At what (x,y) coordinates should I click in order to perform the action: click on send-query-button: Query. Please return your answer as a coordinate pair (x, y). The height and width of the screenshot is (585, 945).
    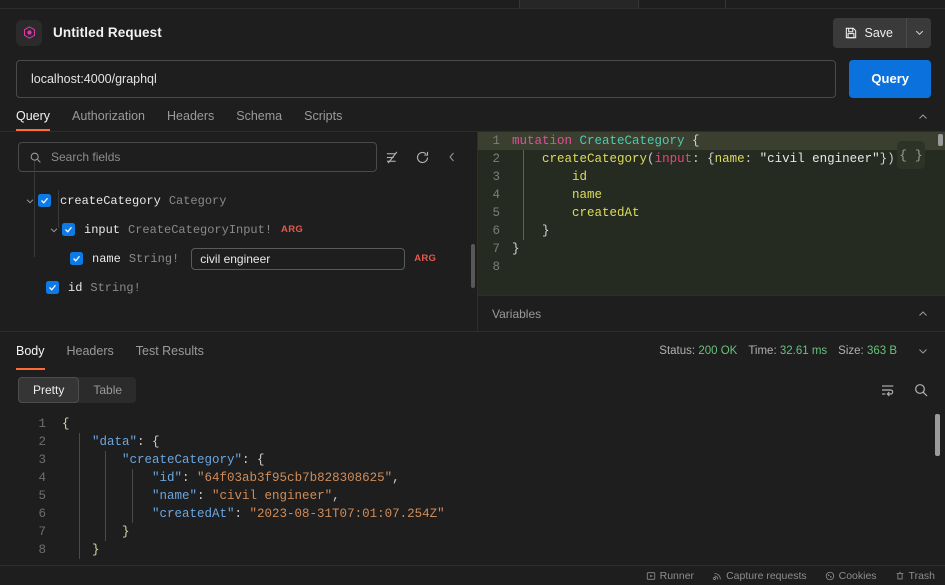
    Looking at the image, I should click on (890, 78).